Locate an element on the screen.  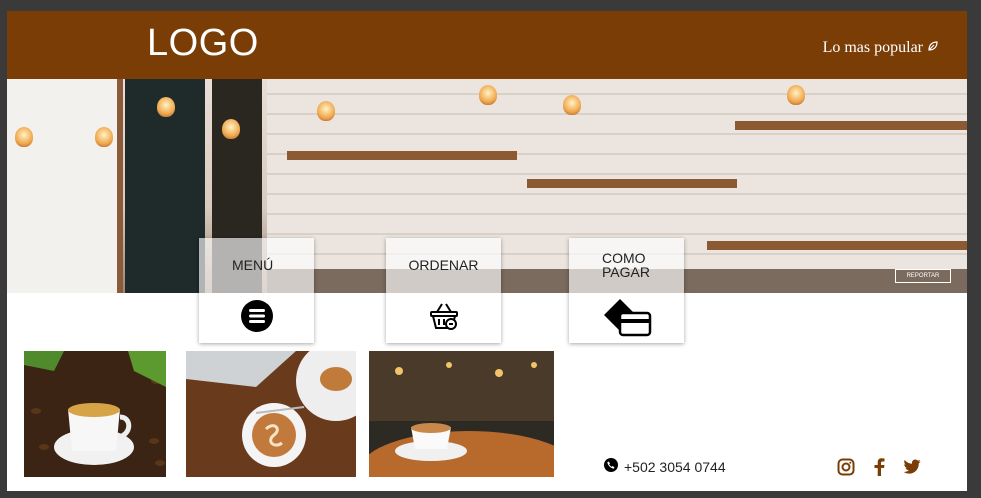
popular-link: Lo mas popular is located at coordinates (881, 48).